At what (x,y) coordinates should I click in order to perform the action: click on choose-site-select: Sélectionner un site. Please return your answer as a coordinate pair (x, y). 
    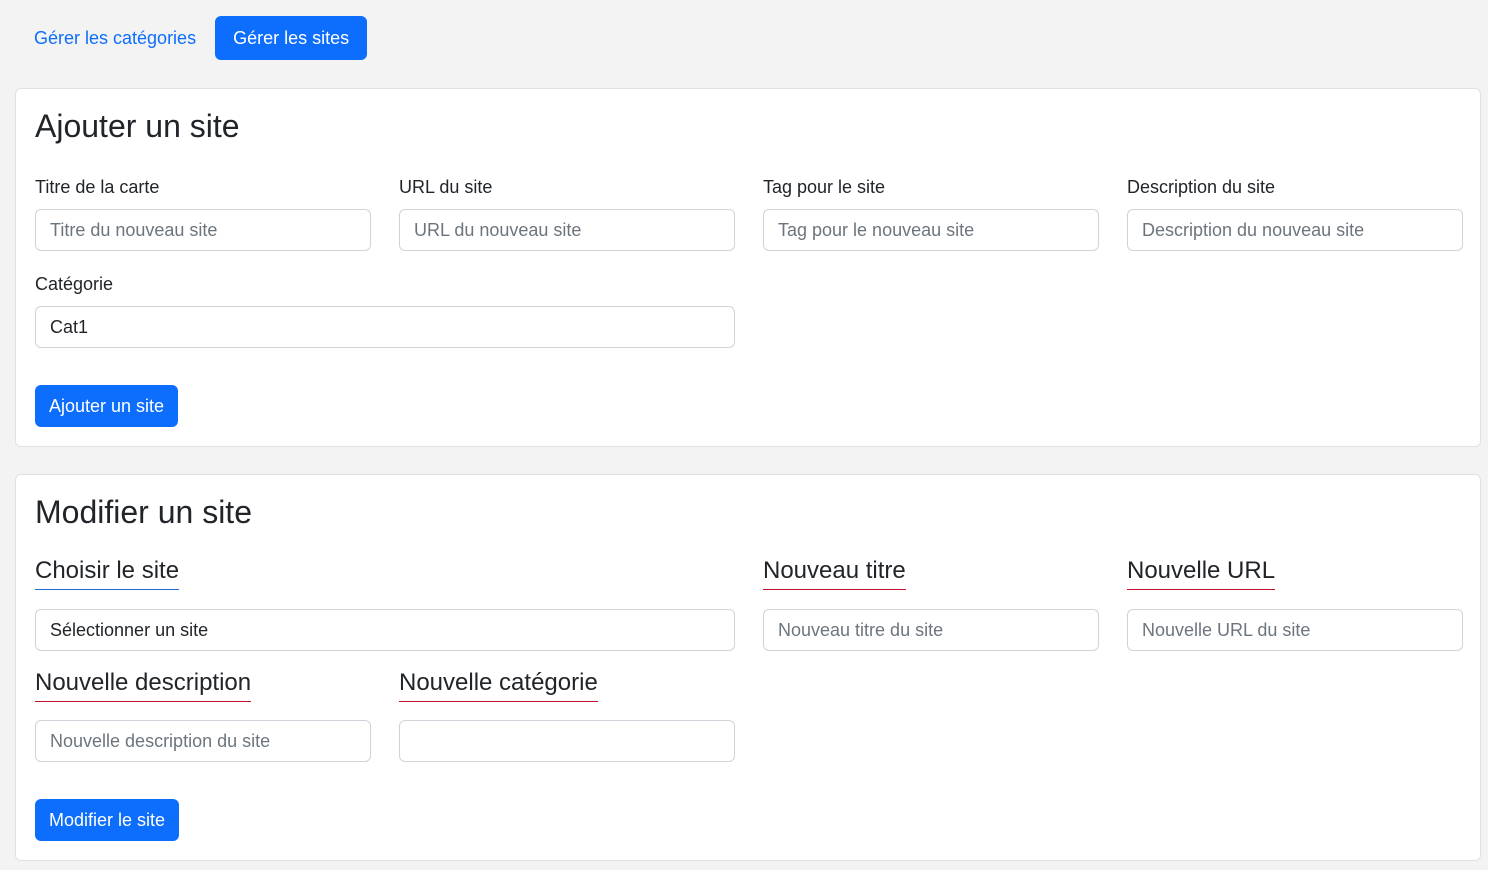
    Looking at the image, I should click on (385, 630).